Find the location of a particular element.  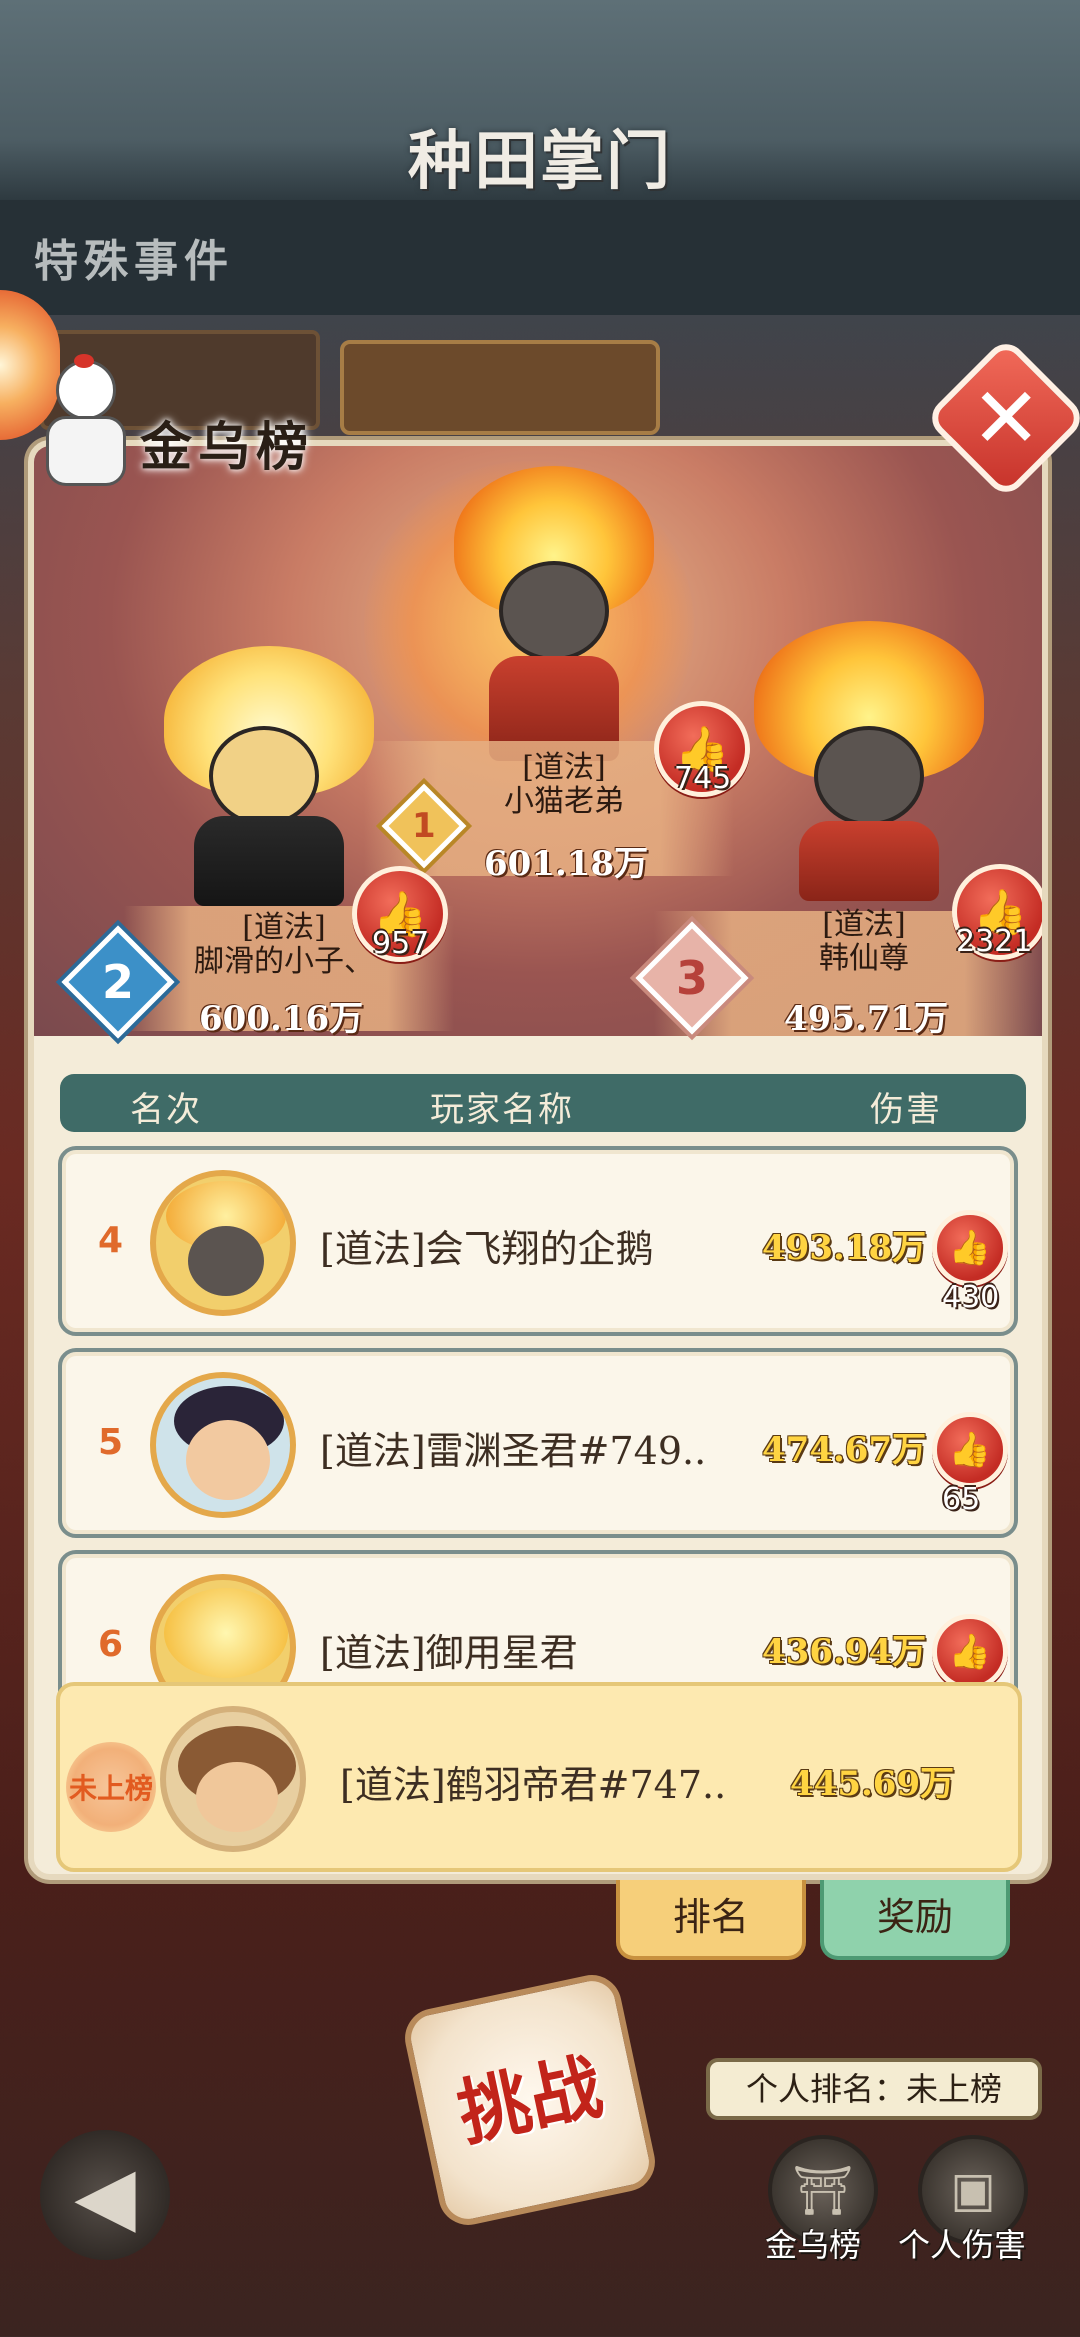

row-damage: 474.67万 is located at coordinates (844, 1450).